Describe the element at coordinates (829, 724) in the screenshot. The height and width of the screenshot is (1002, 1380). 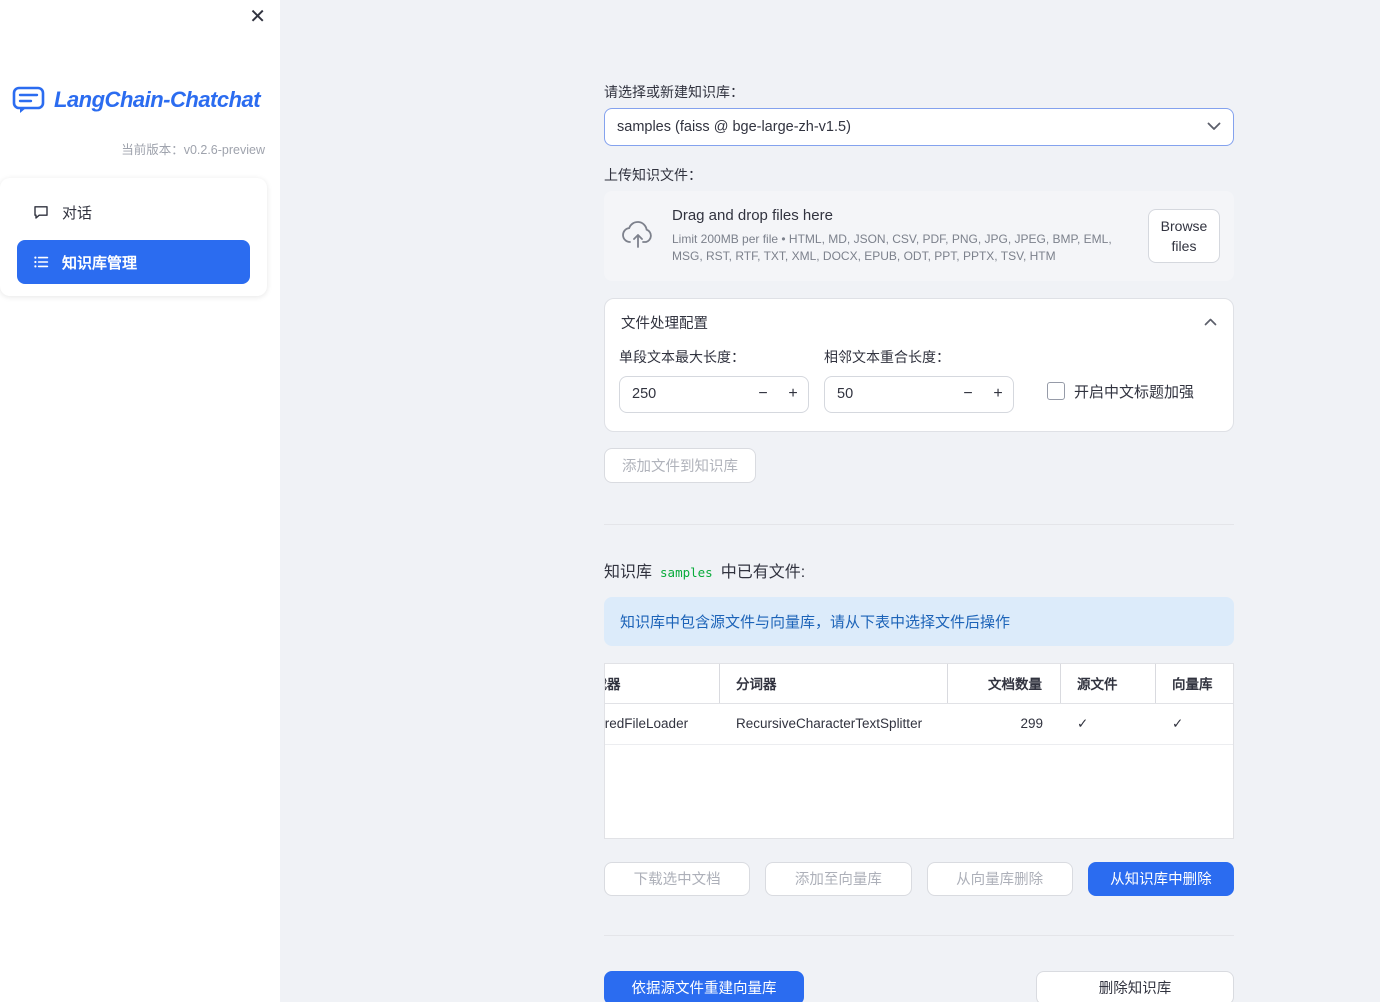
I see `cell-splitter: RecursiveCharacterTextSplitter` at that location.